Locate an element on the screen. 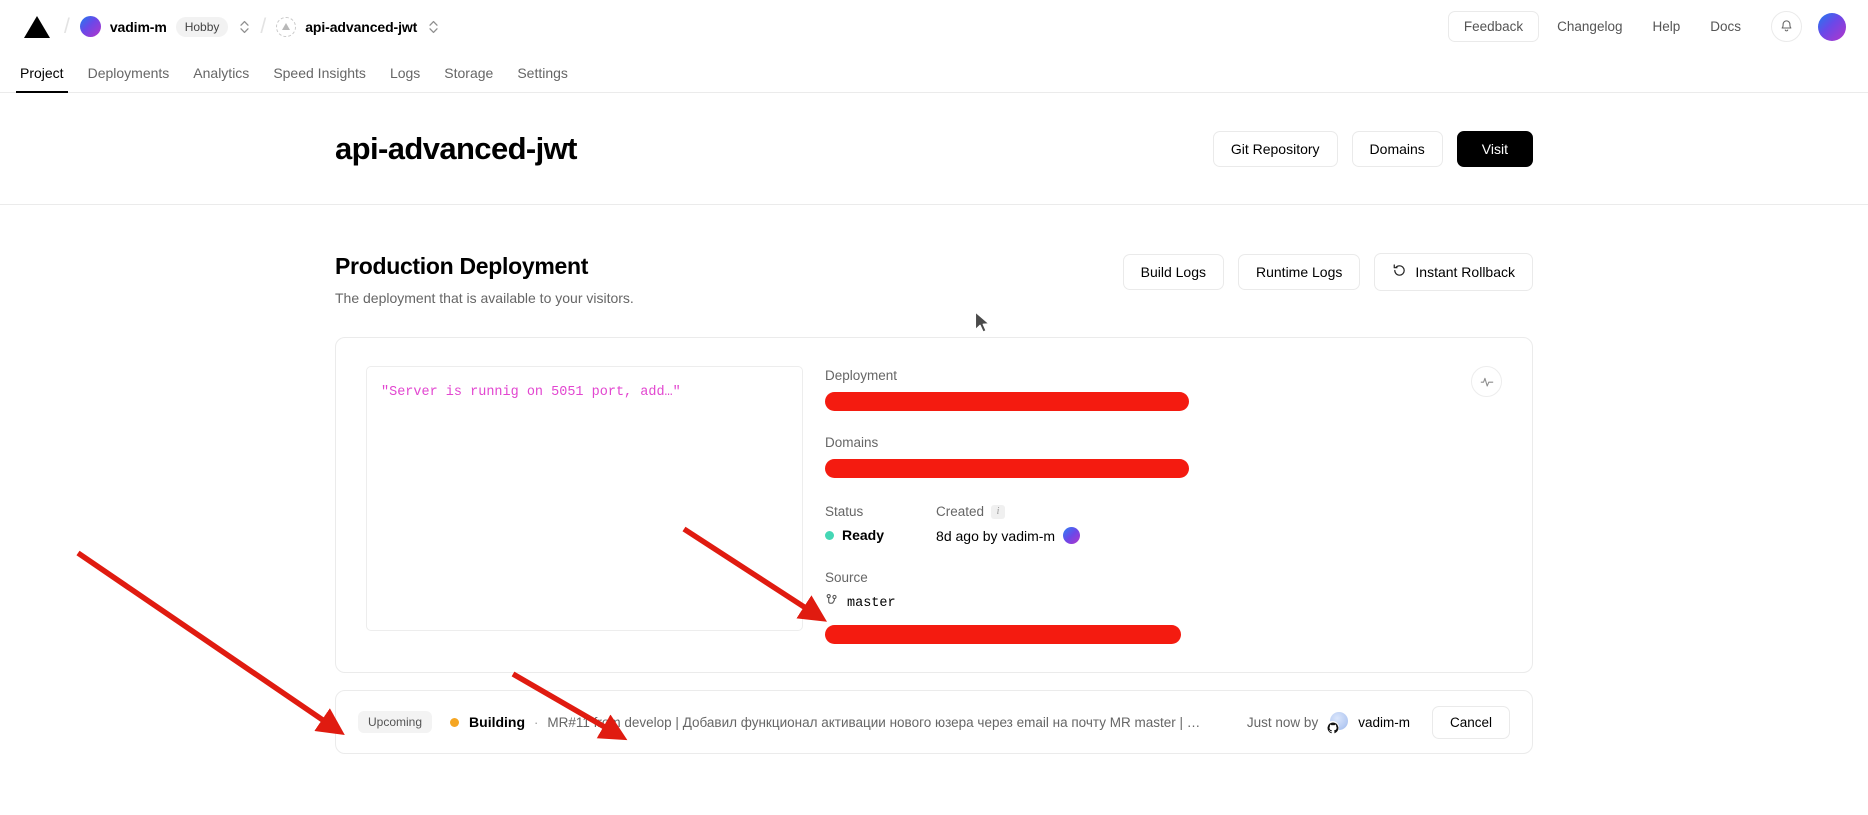 This screenshot has height=815, width=1868. building-status-dot-icon is located at coordinates (455, 722).